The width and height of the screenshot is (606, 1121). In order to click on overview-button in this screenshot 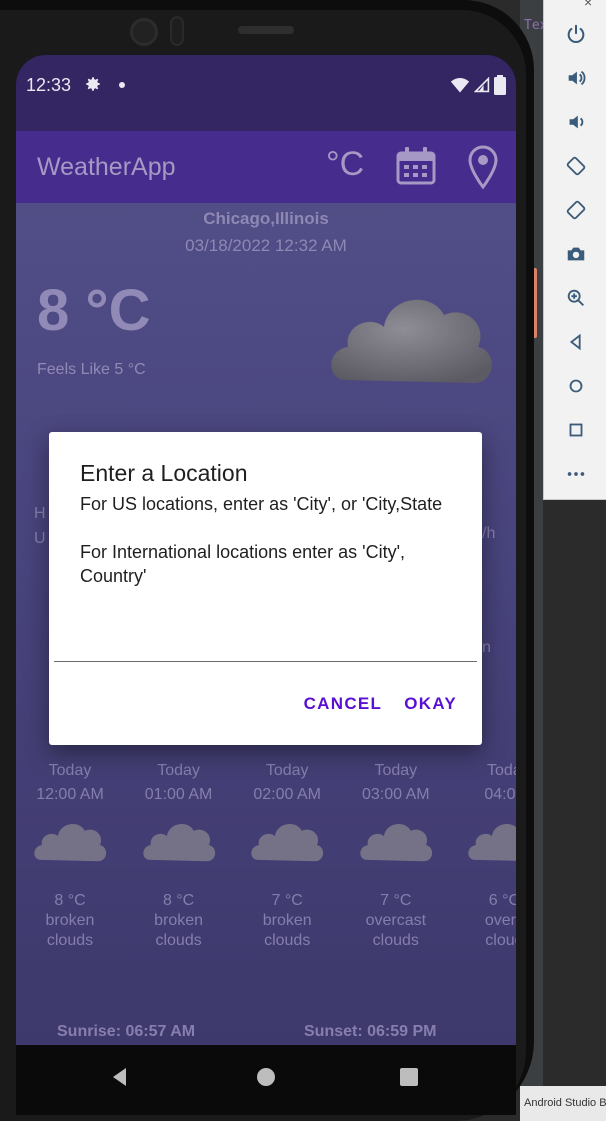, I will do `click(575, 430)`.